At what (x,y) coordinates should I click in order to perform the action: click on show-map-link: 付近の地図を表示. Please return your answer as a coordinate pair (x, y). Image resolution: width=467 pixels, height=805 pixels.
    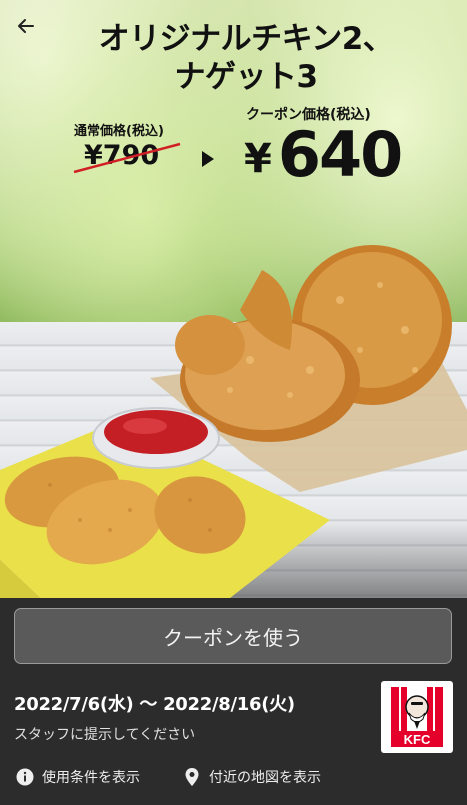
    Looking at the image, I should click on (252, 777).